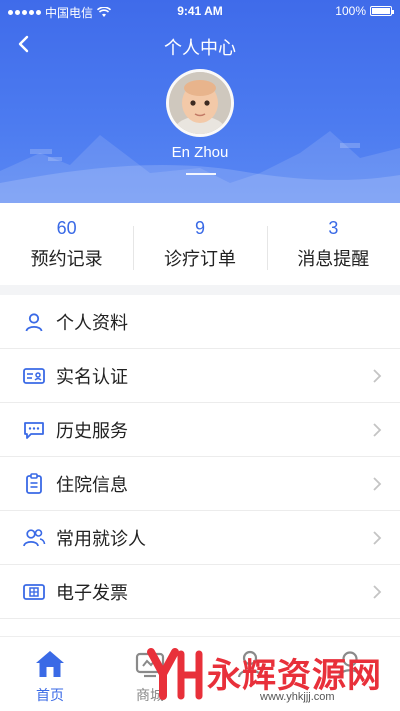 The width and height of the screenshot is (400, 711). I want to click on battery-percent: 100%, so click(350, 11).